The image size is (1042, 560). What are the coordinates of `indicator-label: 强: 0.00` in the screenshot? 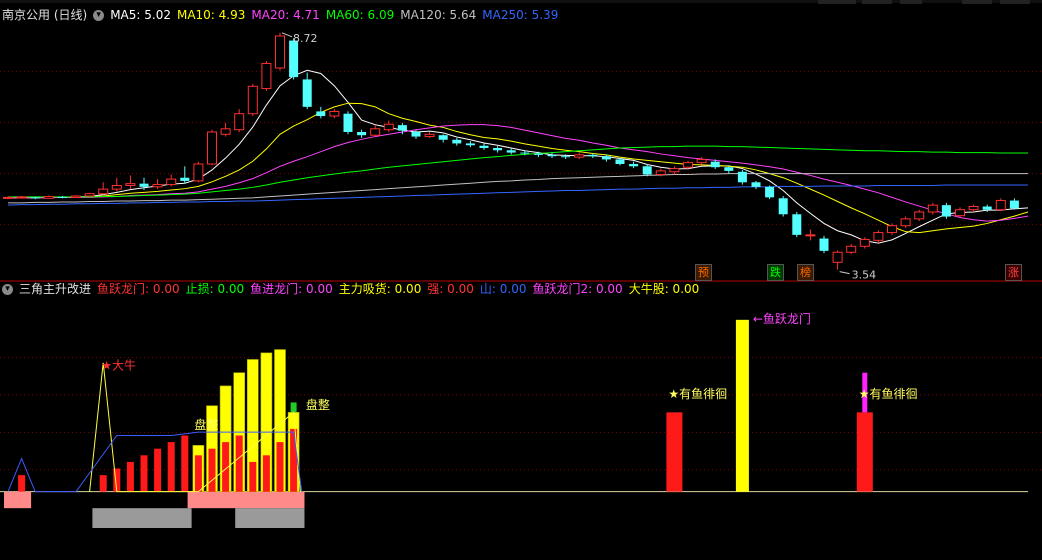 It's located at (450, 289).